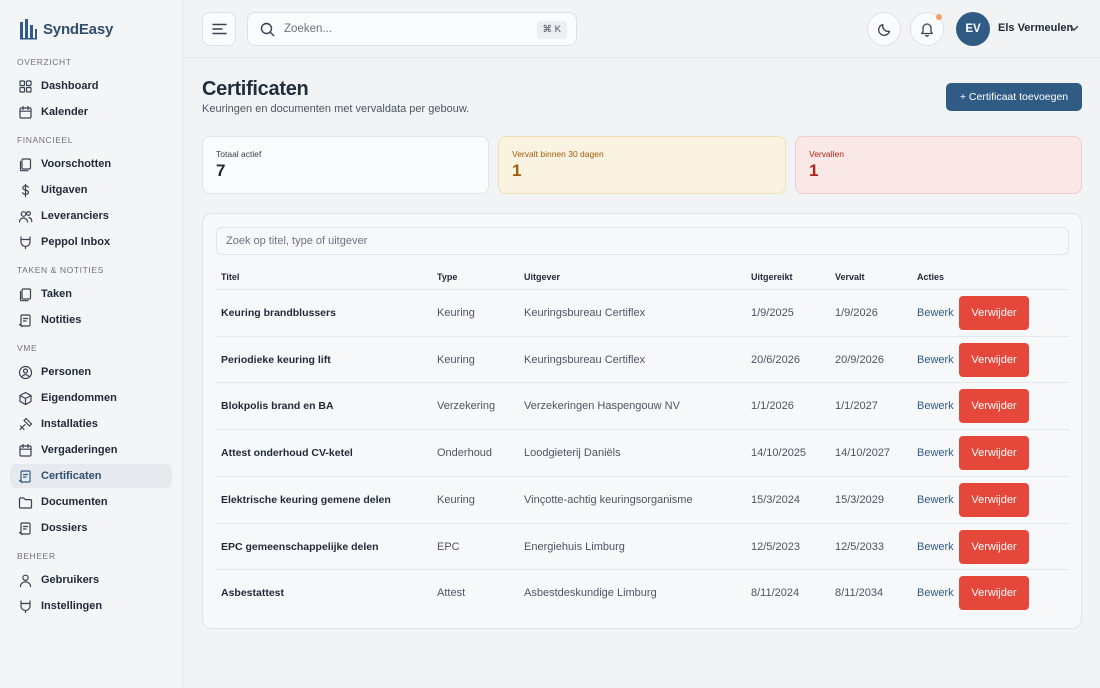 The height and width of the screenshot is (688, 1100). What do you see at coordinates (255, 89) in the screenshot?
I see `page-title: Certificaten` at bounding box center [255, 89].